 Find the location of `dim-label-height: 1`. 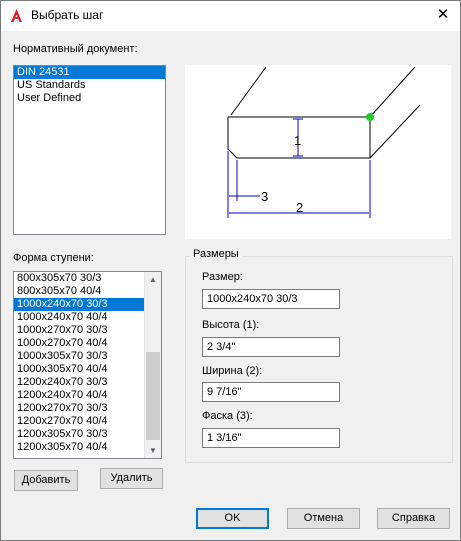

dim-label-height: 1 is located at coordinates (297, 140).